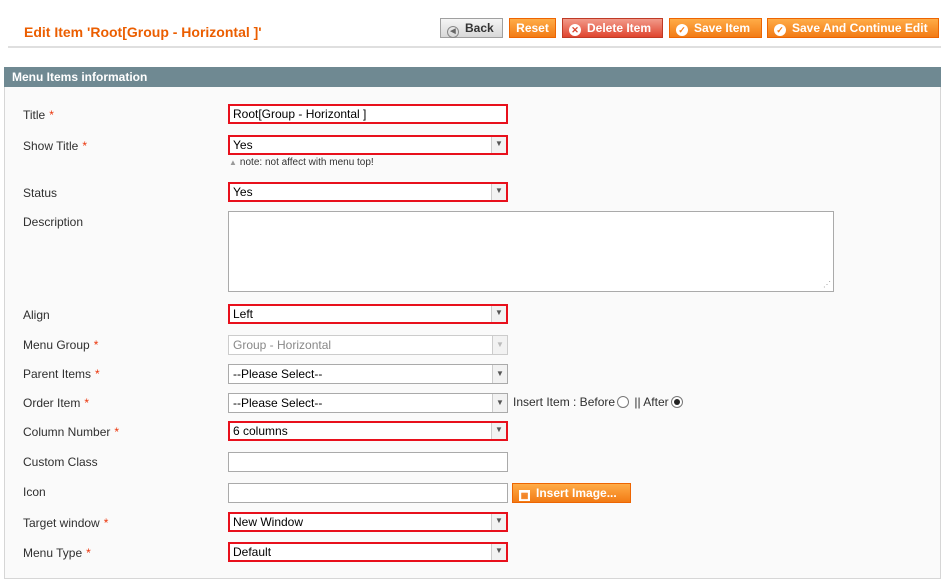 This screenshot has width=941, height=579. What do you see at coordinates (479, 28) in the screenshot?
I see `back-button-label: Back` at bounding box center [479, 28].